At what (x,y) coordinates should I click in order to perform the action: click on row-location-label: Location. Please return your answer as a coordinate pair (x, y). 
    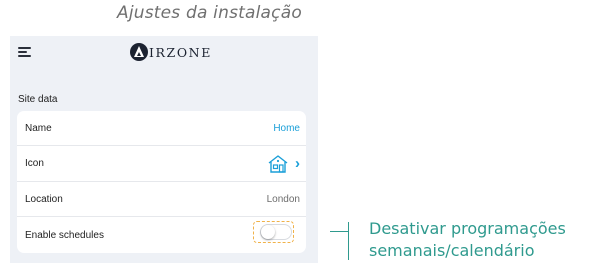
    Looking at the image, I should click on (44, 199).